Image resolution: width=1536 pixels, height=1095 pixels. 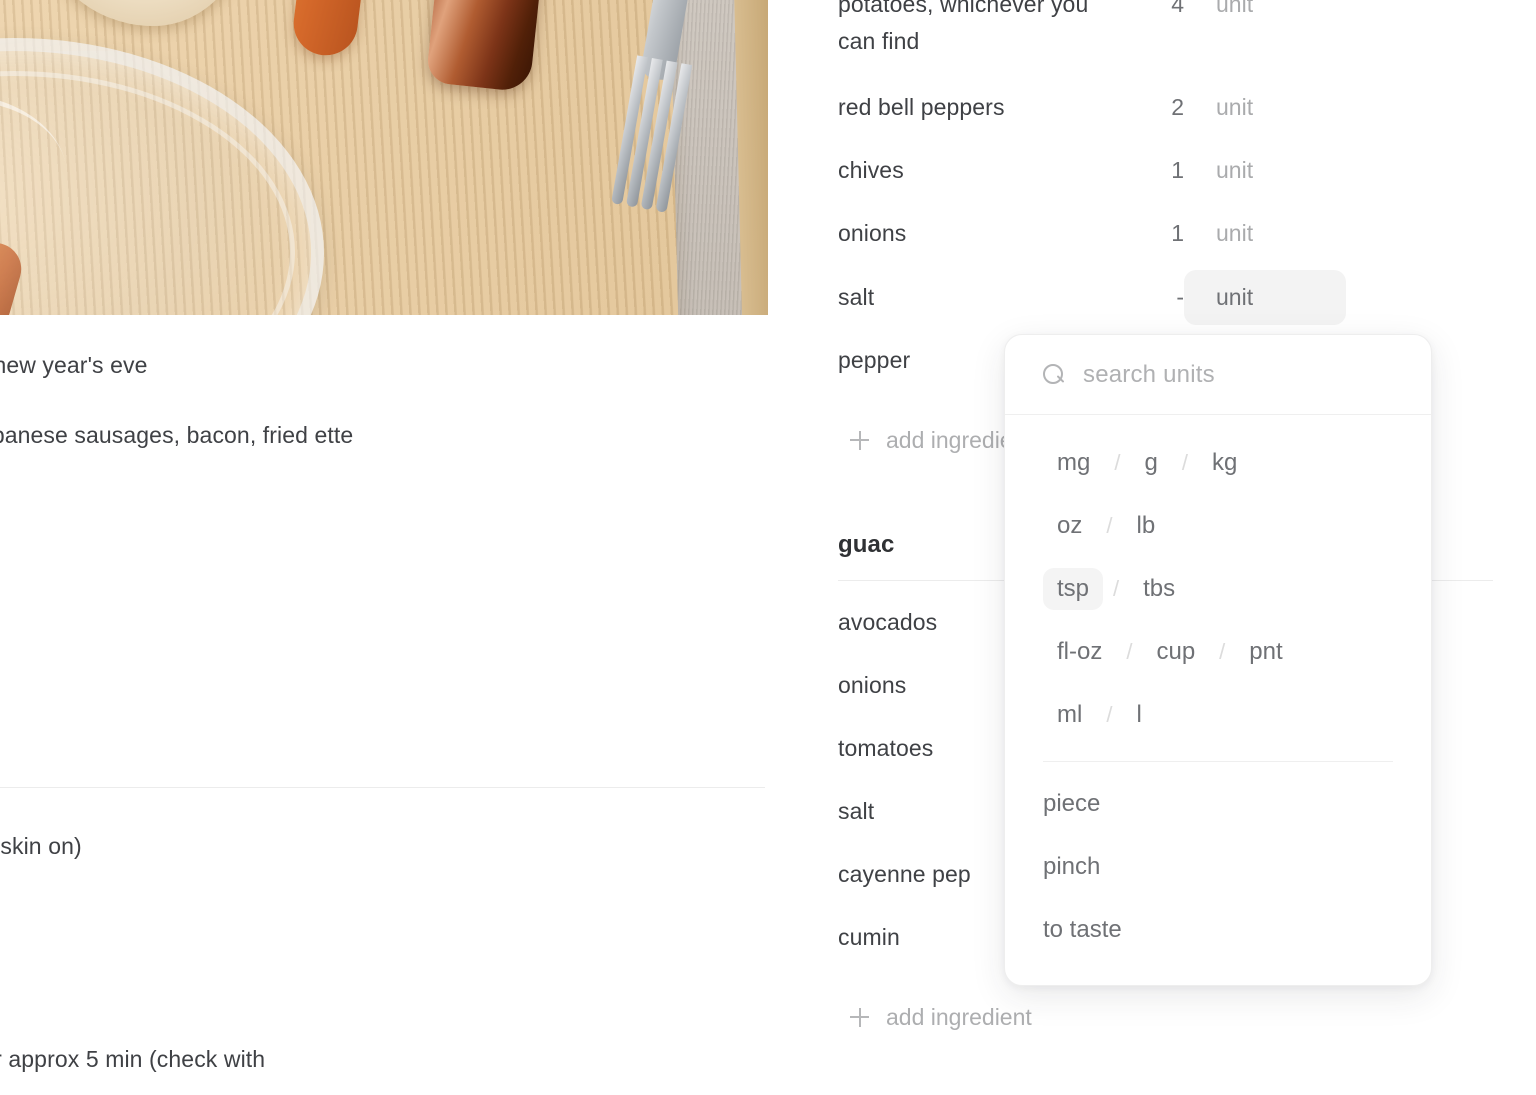 What do you see at coordinates (1218, 867) in the screenshot?
I see `unit-option-pinch: pinch` at bounding box center [1218, 867].